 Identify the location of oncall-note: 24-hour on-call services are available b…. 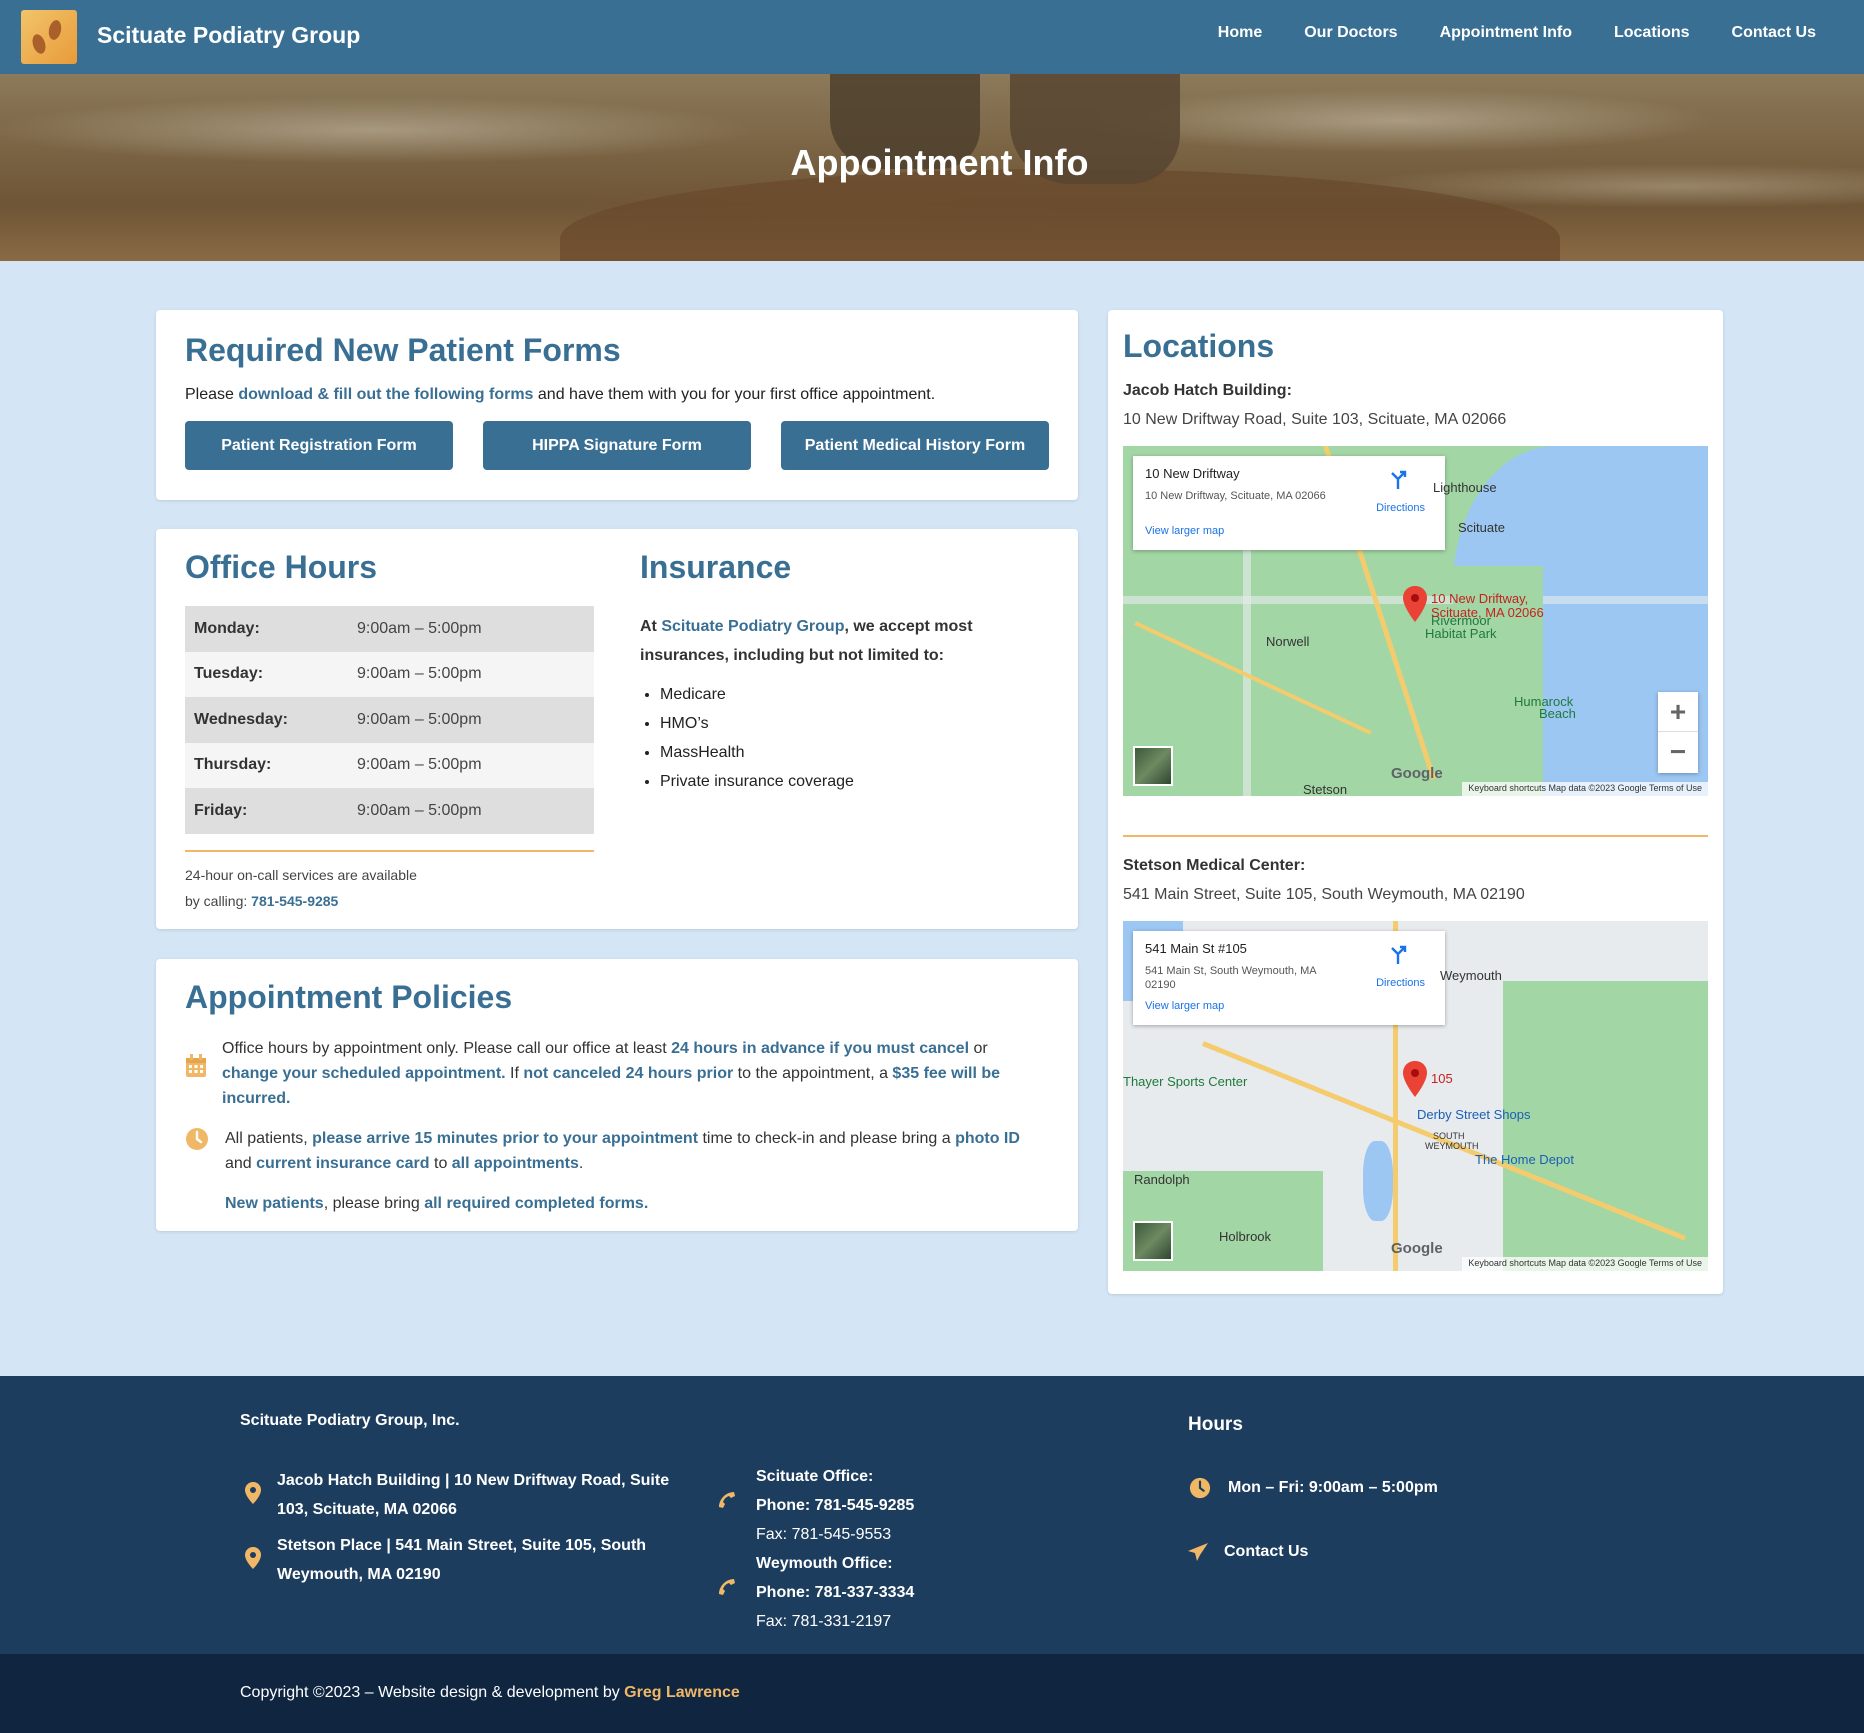
(301, 888).